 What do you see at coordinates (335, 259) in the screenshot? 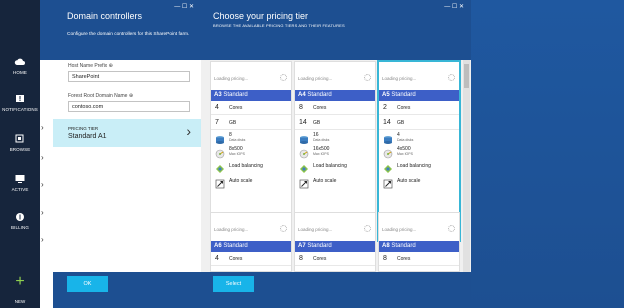
I see `cores-row: 8 Cores` at bounding box center [335, 259].